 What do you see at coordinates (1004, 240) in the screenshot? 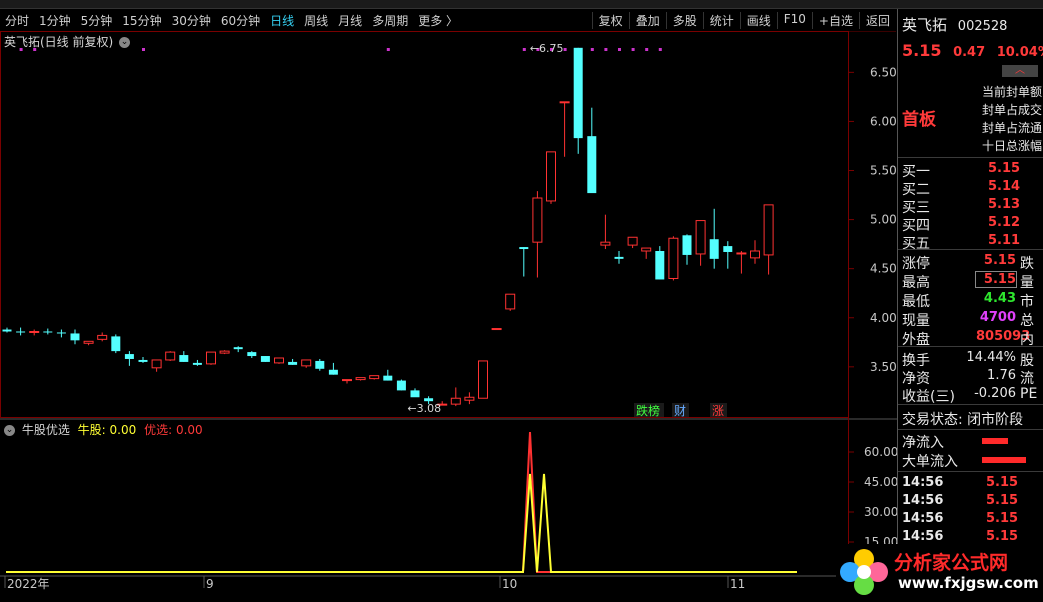
I see `buy-price-4: 5.11` at bounding box center [1004, 240].